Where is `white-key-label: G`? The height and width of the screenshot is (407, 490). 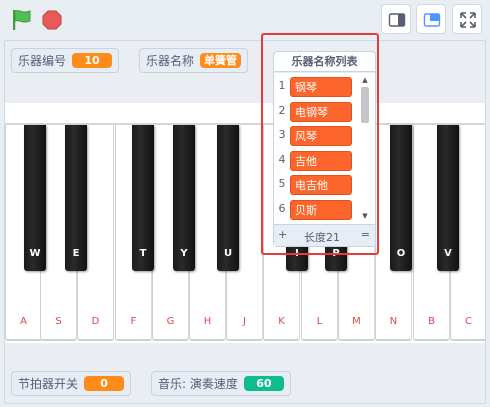
white-key-label: G is located at coordinates (170, 321).